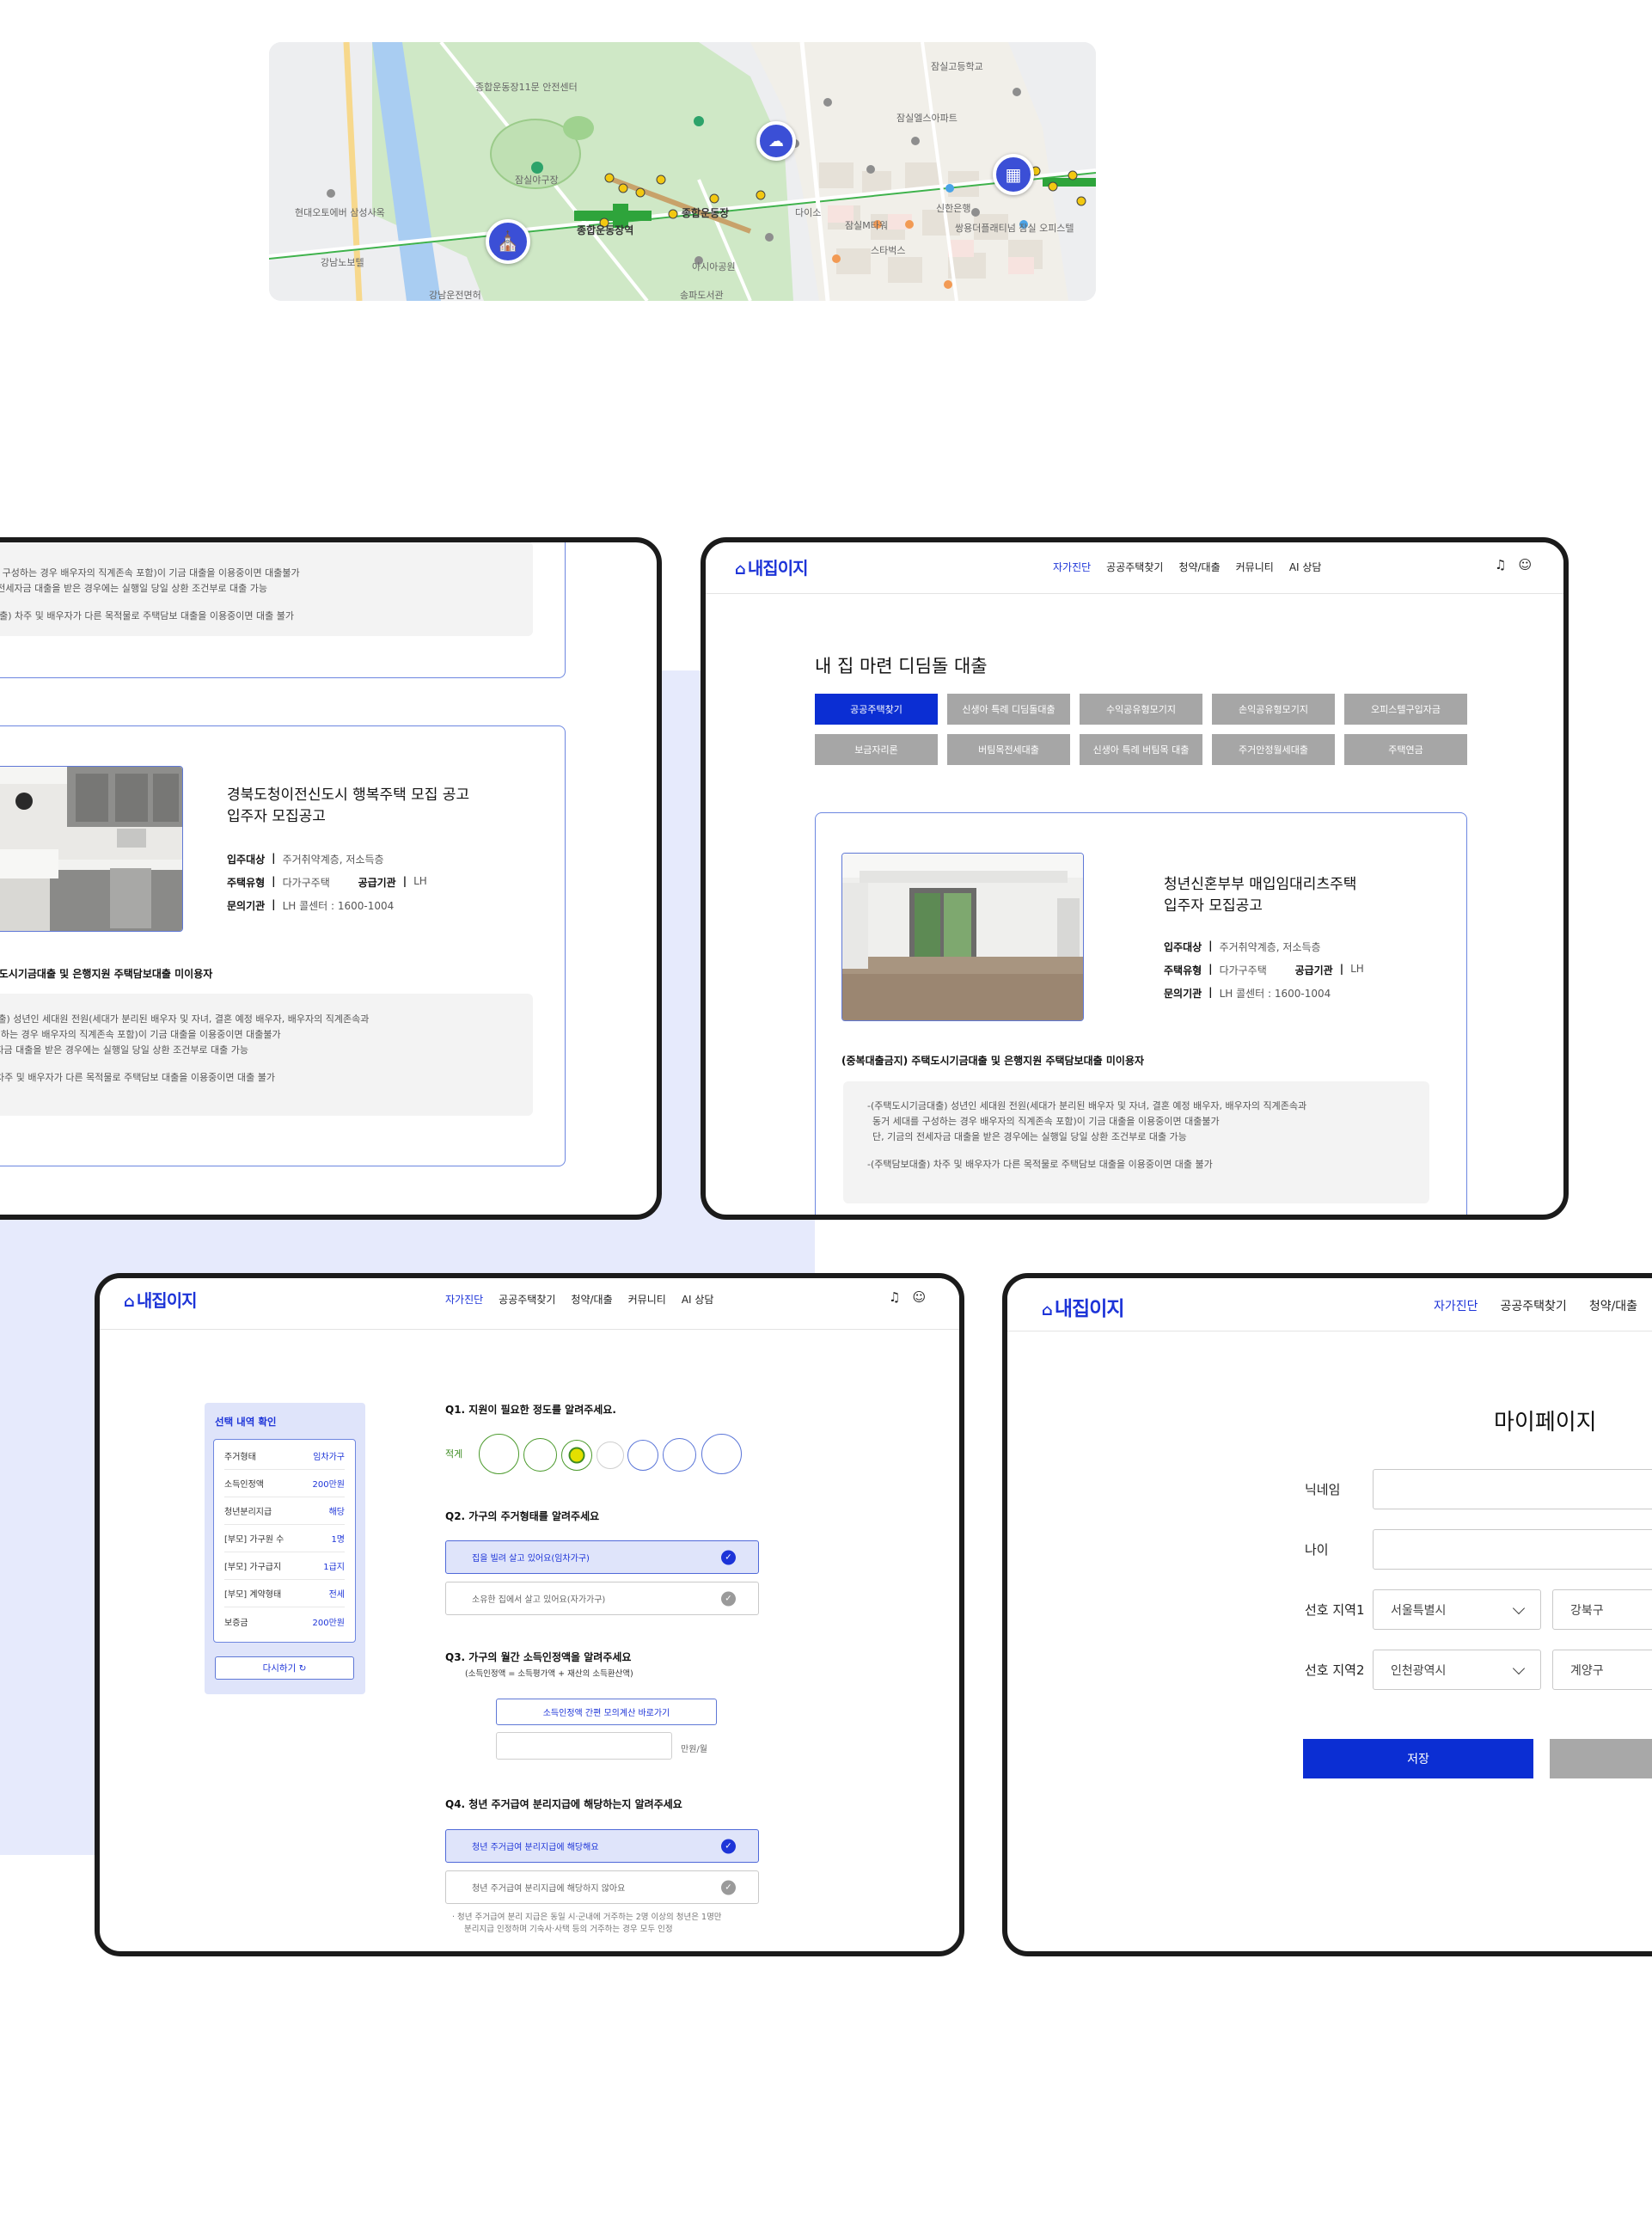 This screenshot has width=1652, height=2216. Describe the element at coordinates (584, 1746) in the screenshot. I see `income-input` at that location.